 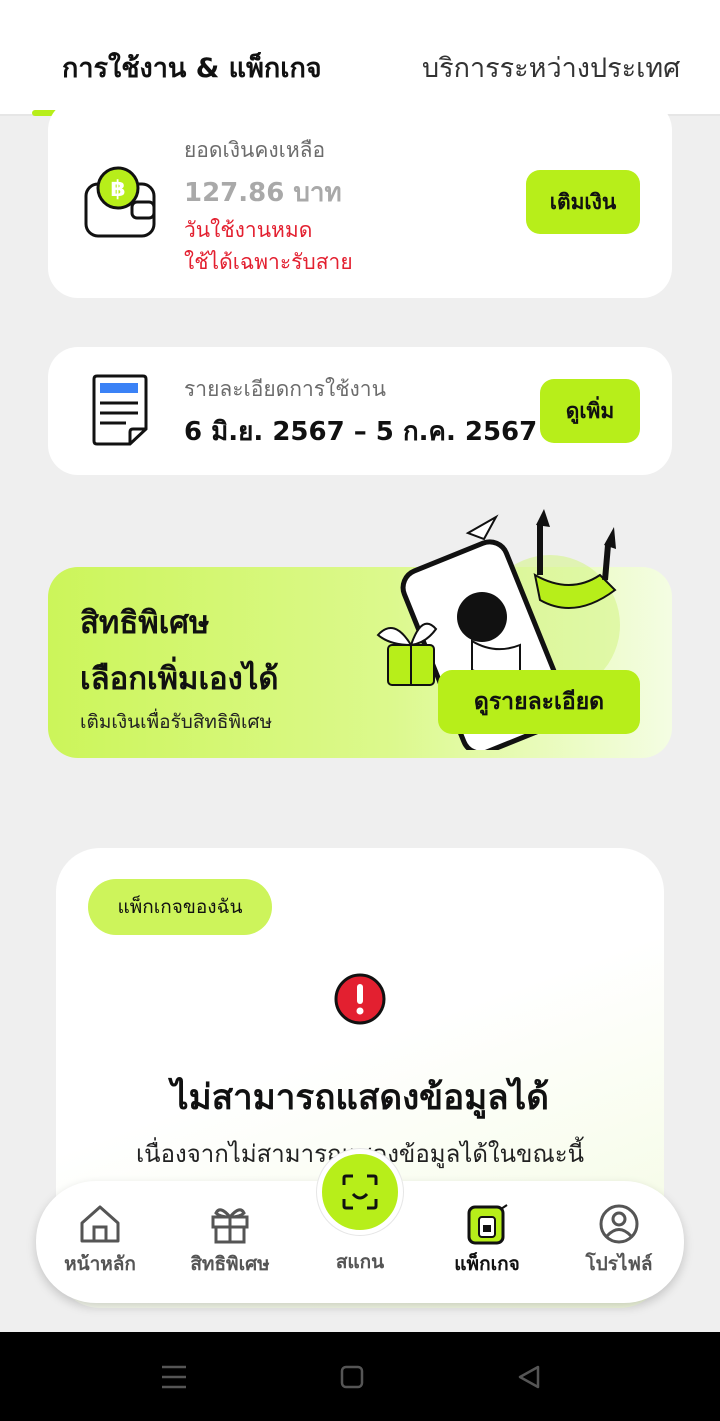 What do you see at coordinates (120, 410) in the screenshot?
I see `document-icon` at bounding box center [120, 410].